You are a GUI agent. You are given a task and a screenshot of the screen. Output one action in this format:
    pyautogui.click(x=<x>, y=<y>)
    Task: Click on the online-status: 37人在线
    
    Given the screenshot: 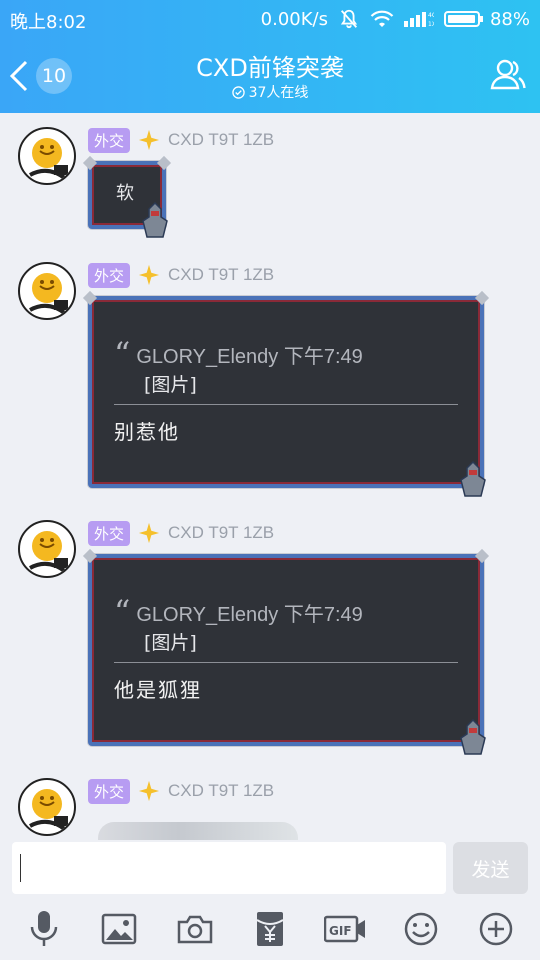 What is the action you would take?
    pyautogui.click(x=270, y=92)
    